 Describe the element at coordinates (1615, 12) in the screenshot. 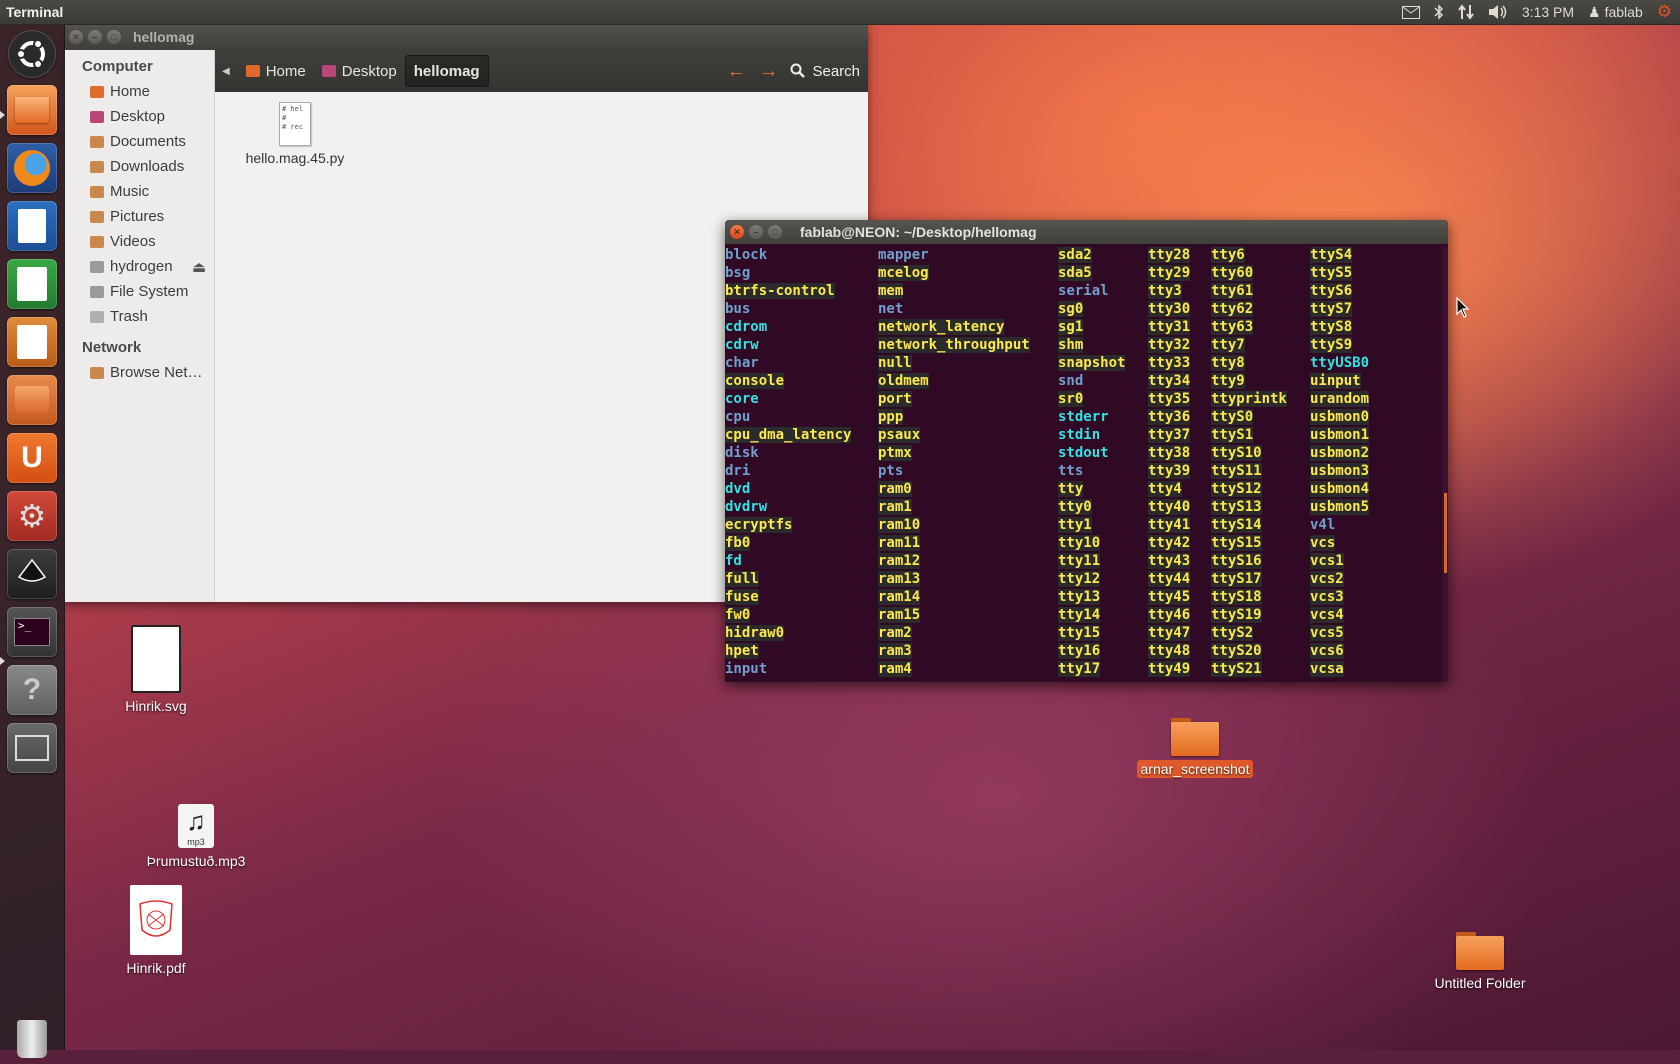

I see `user-menu: ♟ fablab` at that location.